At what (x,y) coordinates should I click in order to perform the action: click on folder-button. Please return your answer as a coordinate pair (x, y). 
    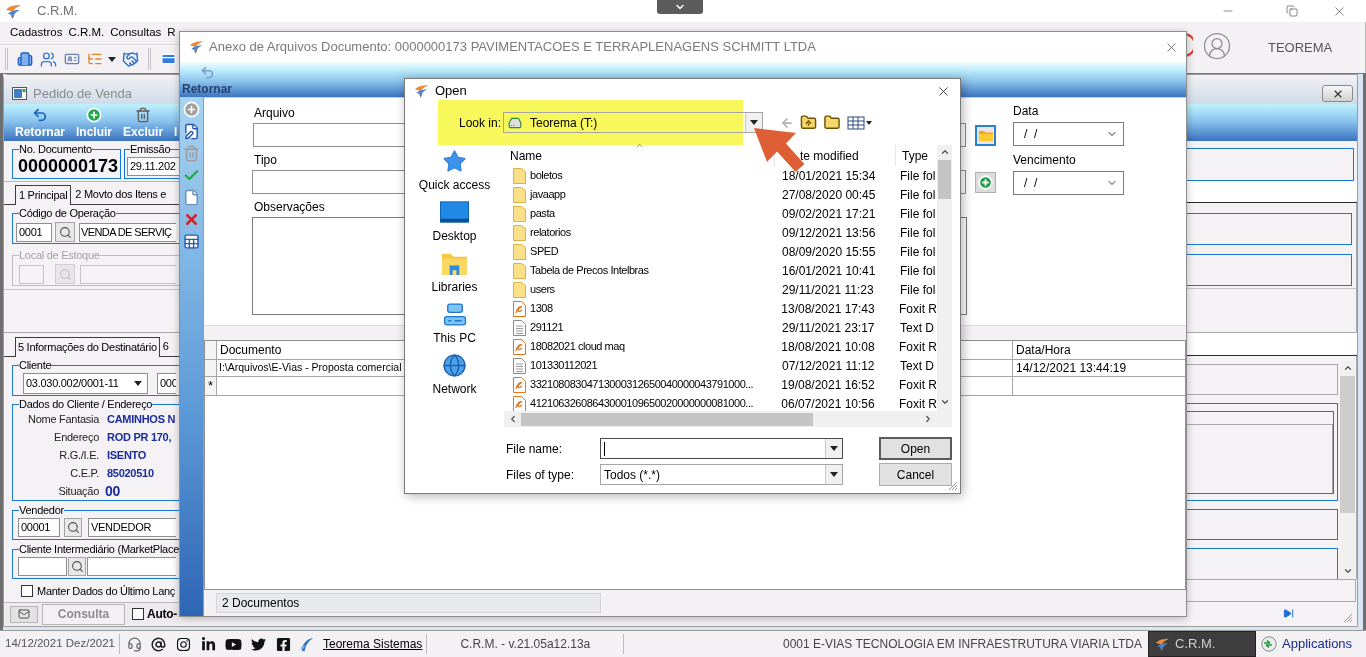
    Looking at the image, I should click on (985, 135).